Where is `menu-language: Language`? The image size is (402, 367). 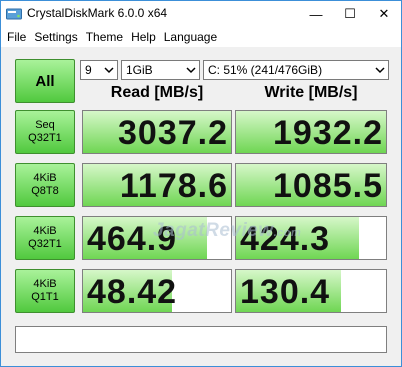 menu-language: Language is located at coordinates (190, 37).